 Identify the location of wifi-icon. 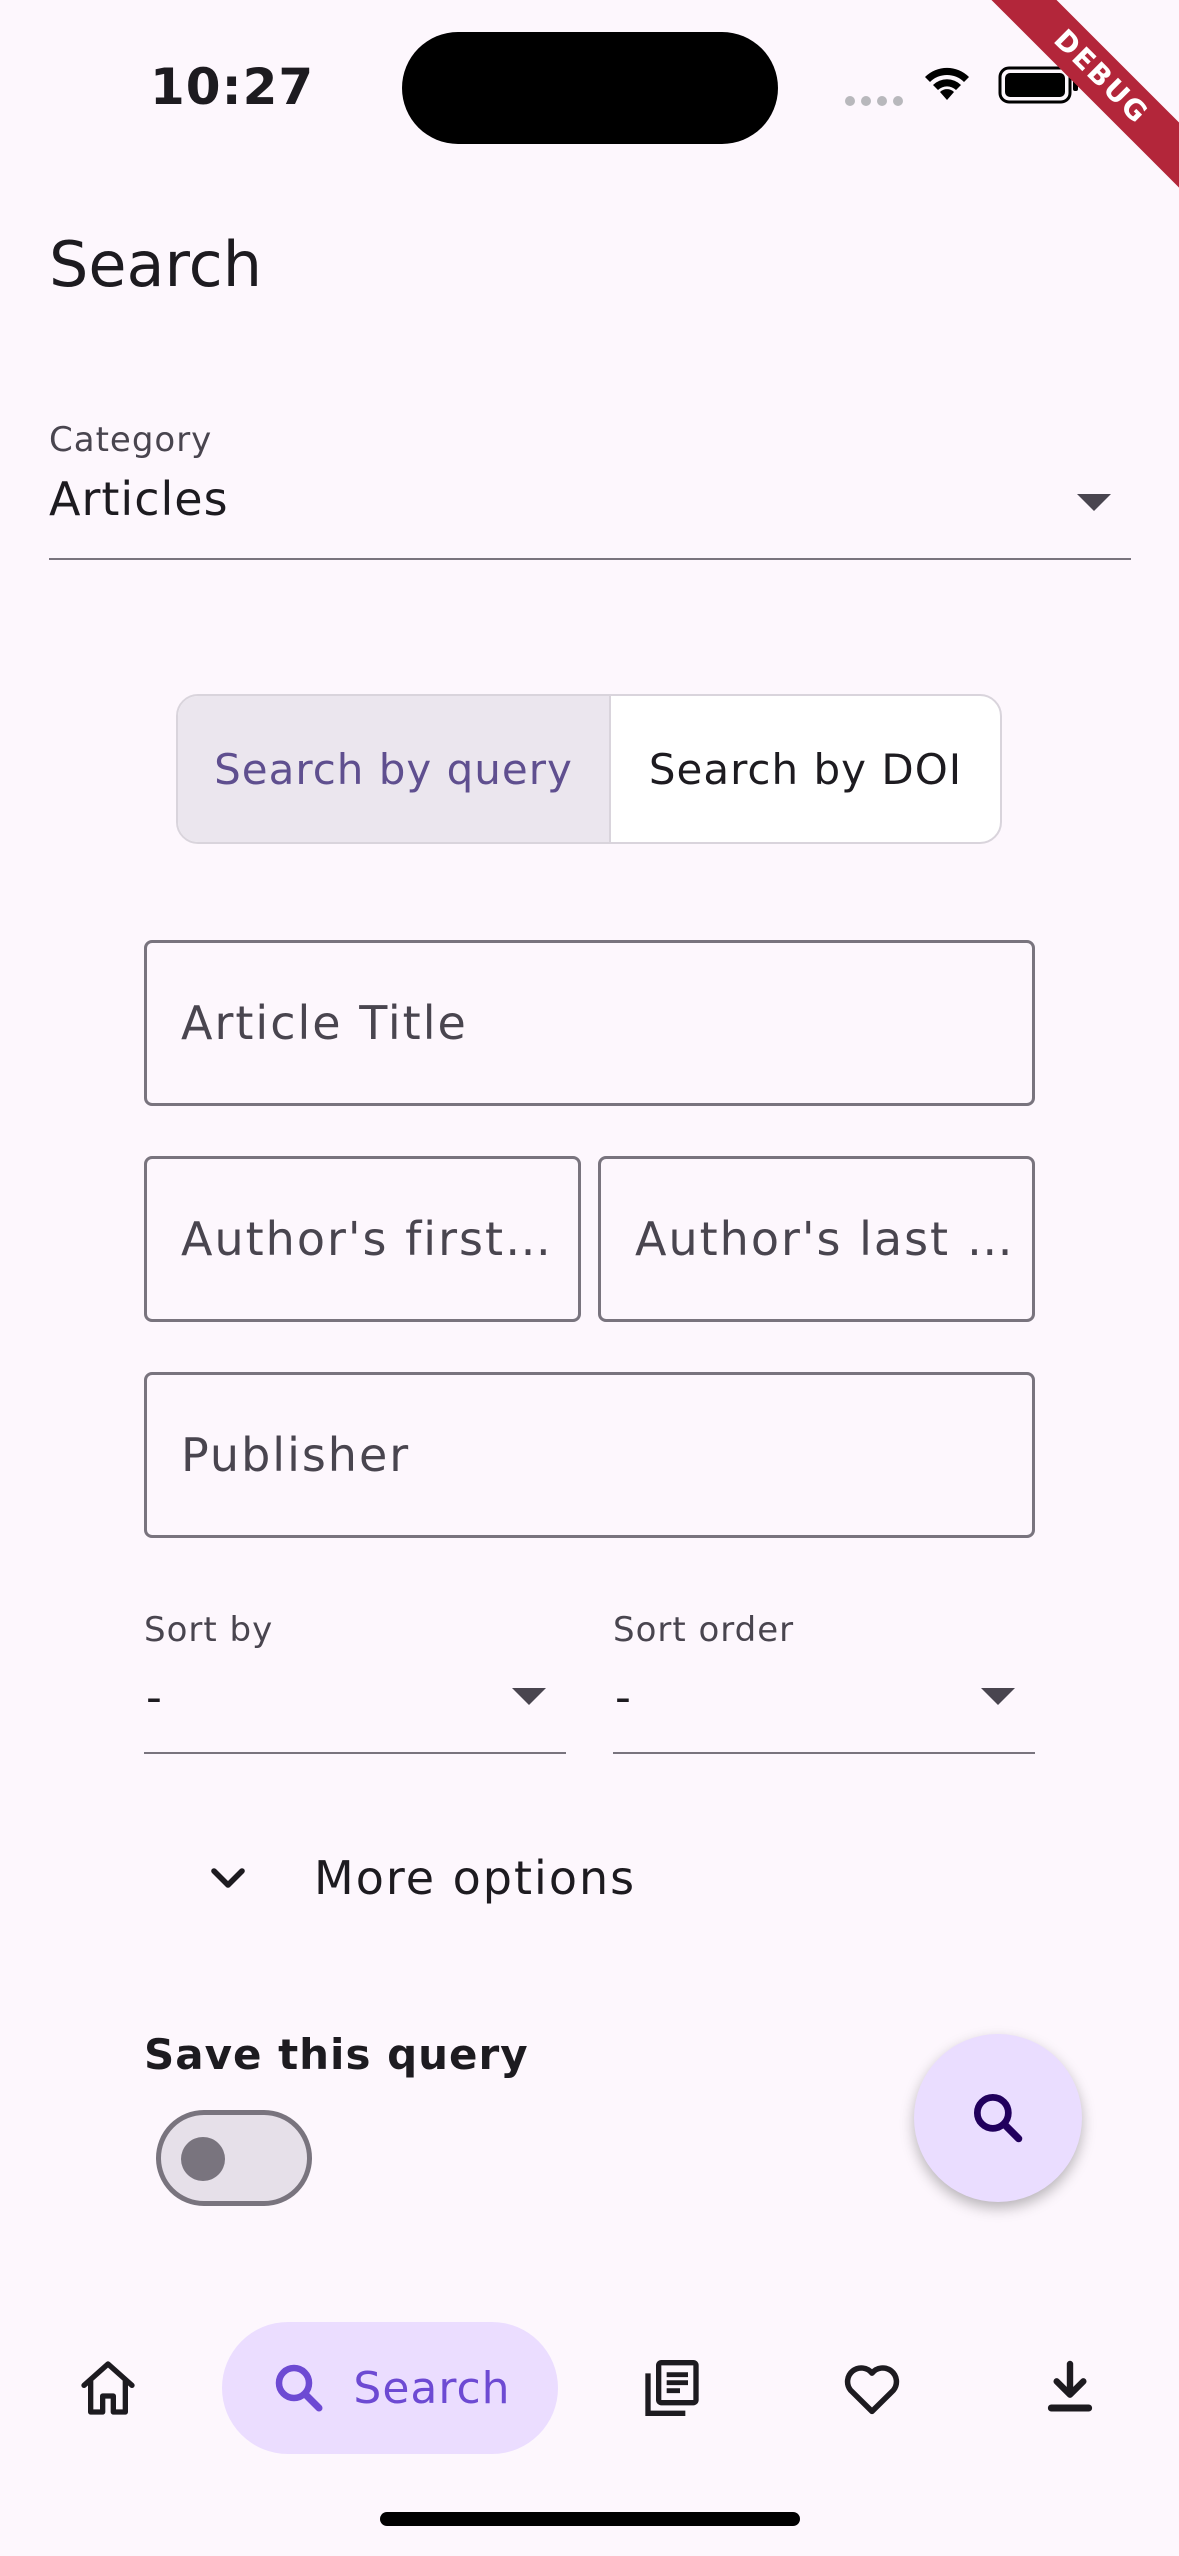
(947, 83).